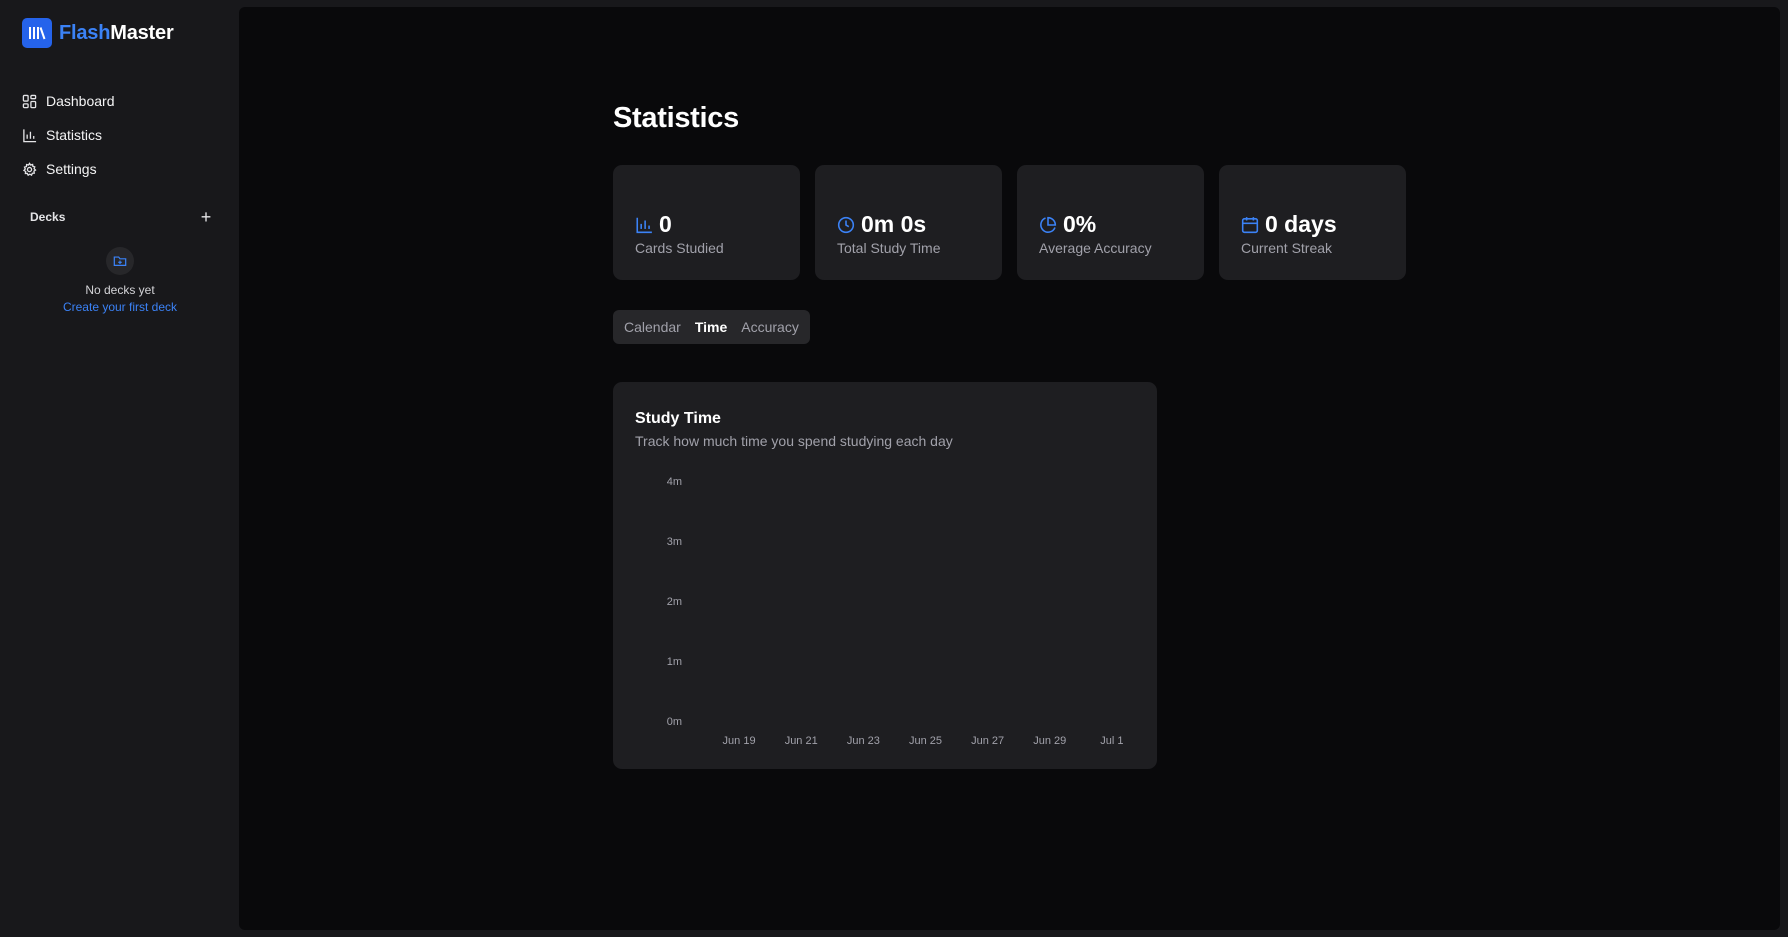 The width and height of the screenshot is (1788, 937). Describe the element at coordinates (674, 602) in the screenshot. I see `y-tick-label: 2m` at that location.